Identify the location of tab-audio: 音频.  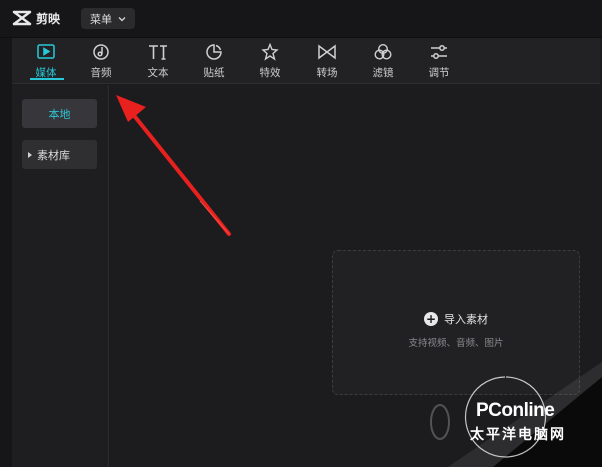
(101, 61).